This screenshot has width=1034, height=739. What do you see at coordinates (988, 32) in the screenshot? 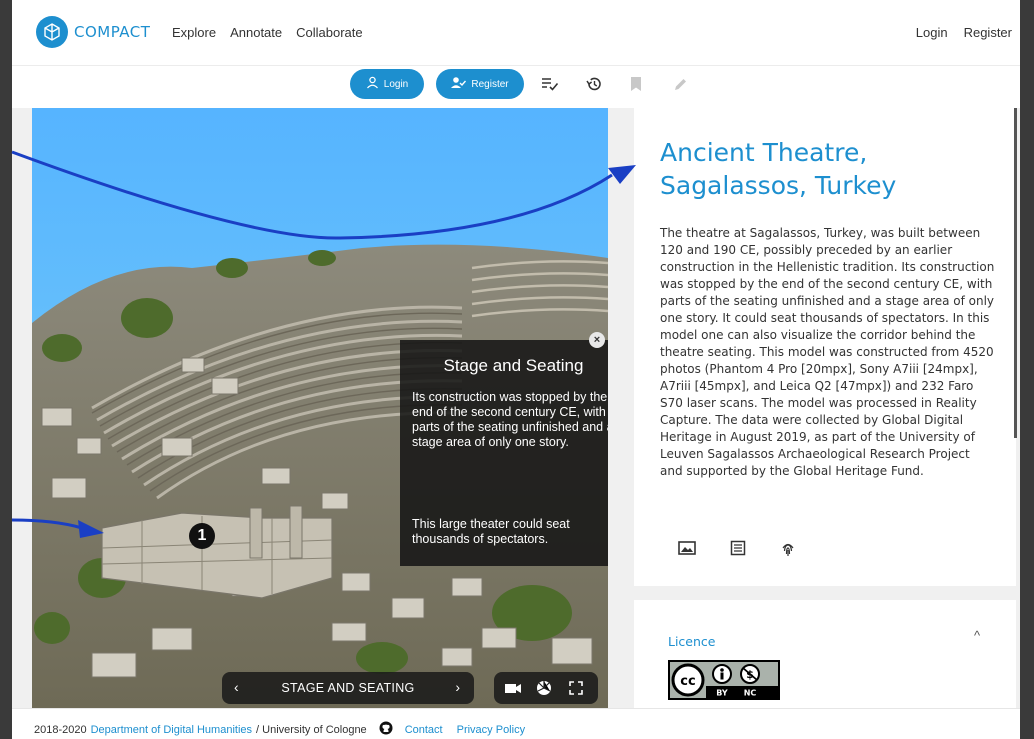
I see `header-register-link: Register` at bounding box center [988, 32].